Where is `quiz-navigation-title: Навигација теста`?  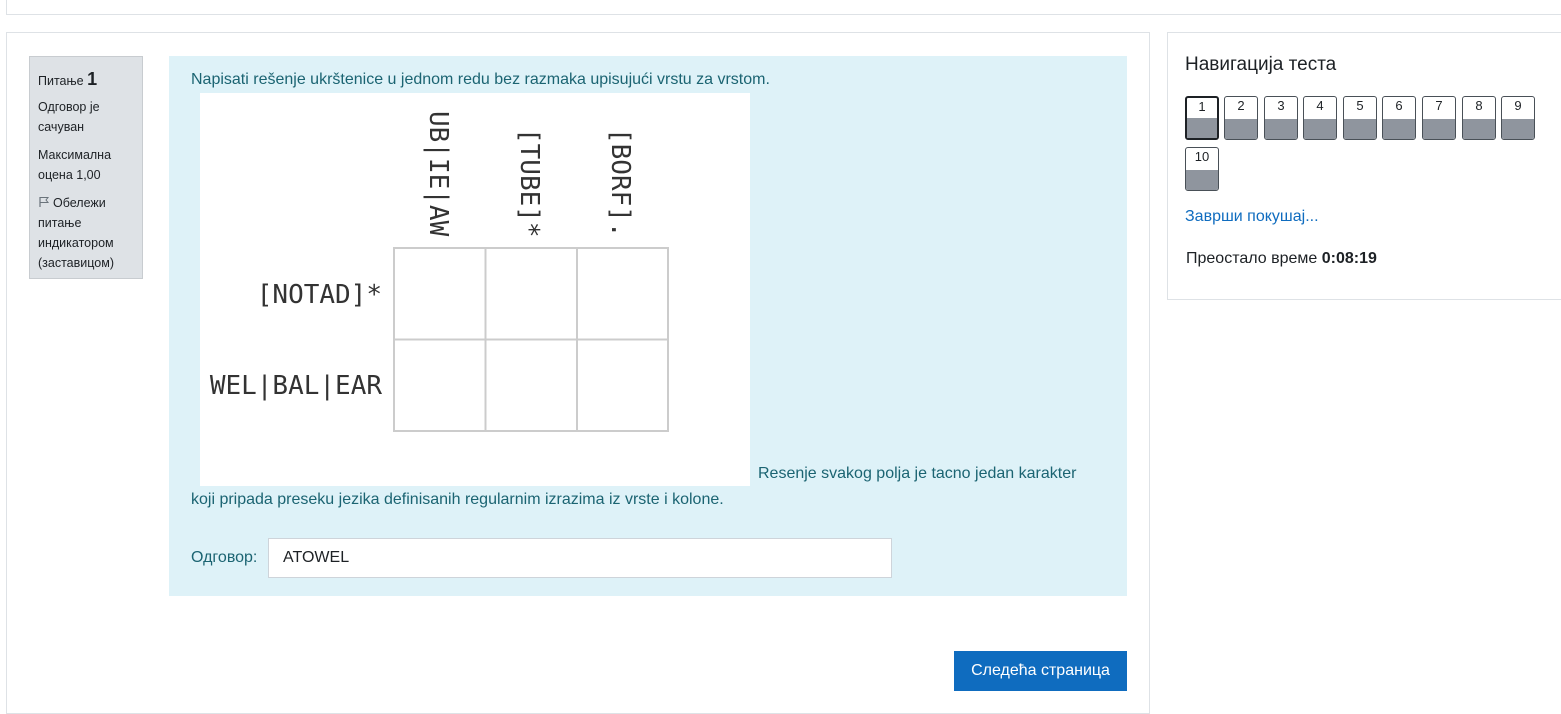 quiz-navigation-title: Навигација теста is located at coordinates (1261, 64).